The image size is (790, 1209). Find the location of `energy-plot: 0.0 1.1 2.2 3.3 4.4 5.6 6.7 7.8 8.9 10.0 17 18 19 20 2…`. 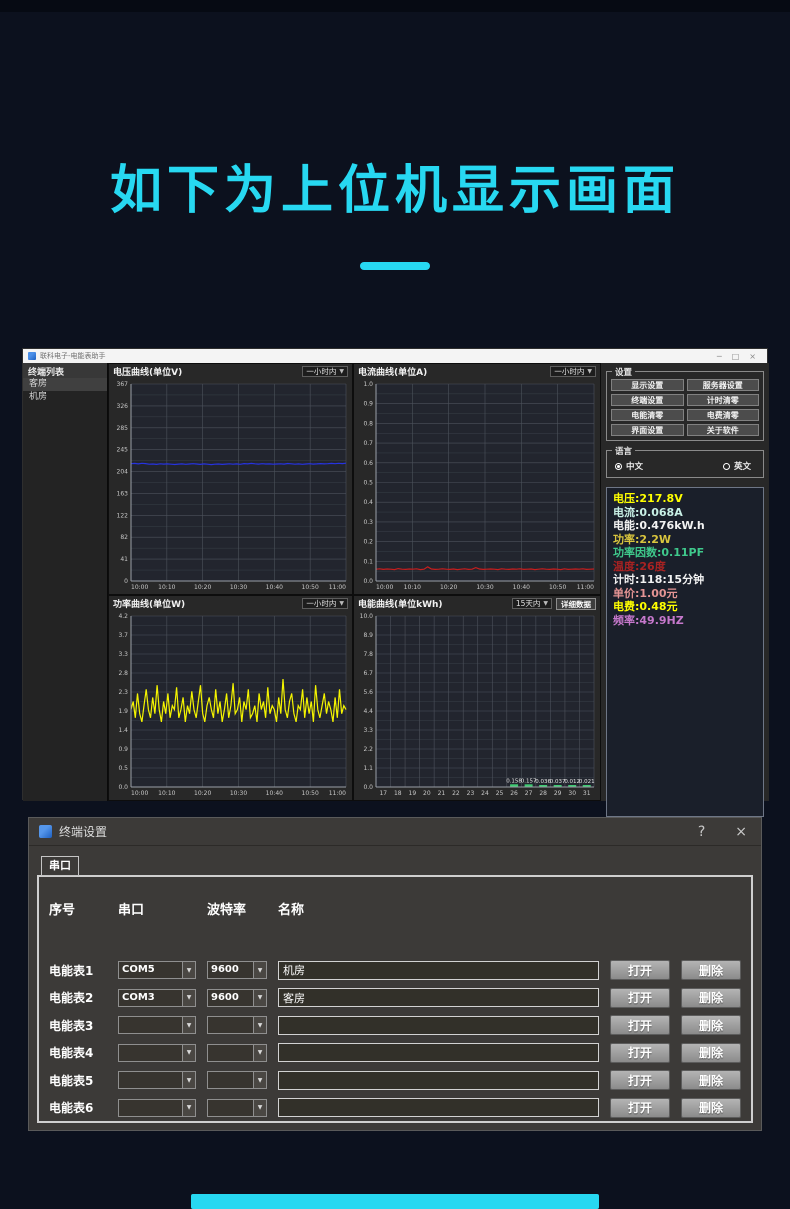

energy-plot: 0.0 1.1 2.2 3.3 4.4 5.6 6.7 7.8 8.9 10.0 17 18 19 20 2… is located at coordinates (477, 704).